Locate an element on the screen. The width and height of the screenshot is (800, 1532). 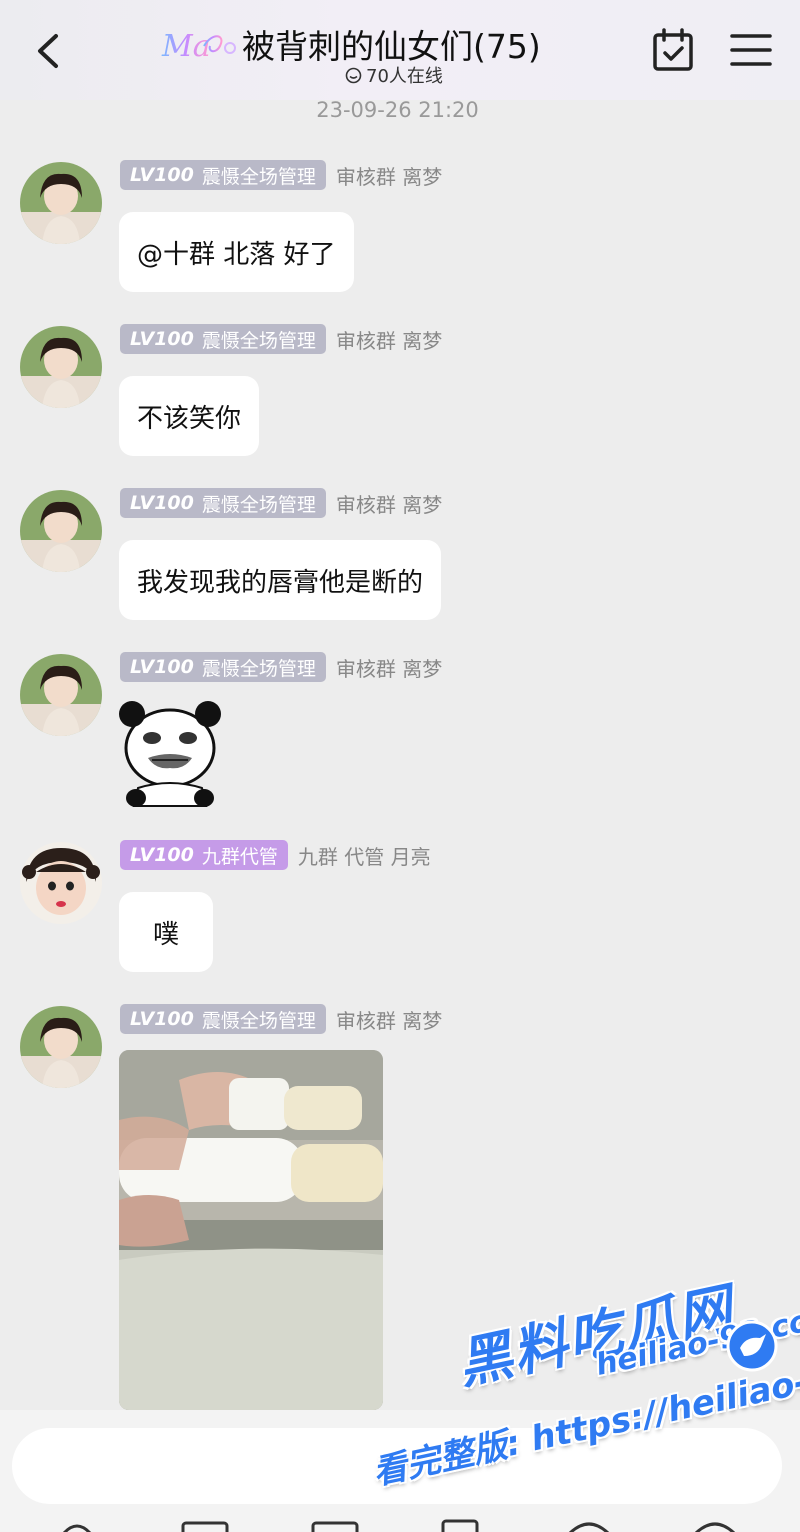
back-button is located at coordinates (50, 51).